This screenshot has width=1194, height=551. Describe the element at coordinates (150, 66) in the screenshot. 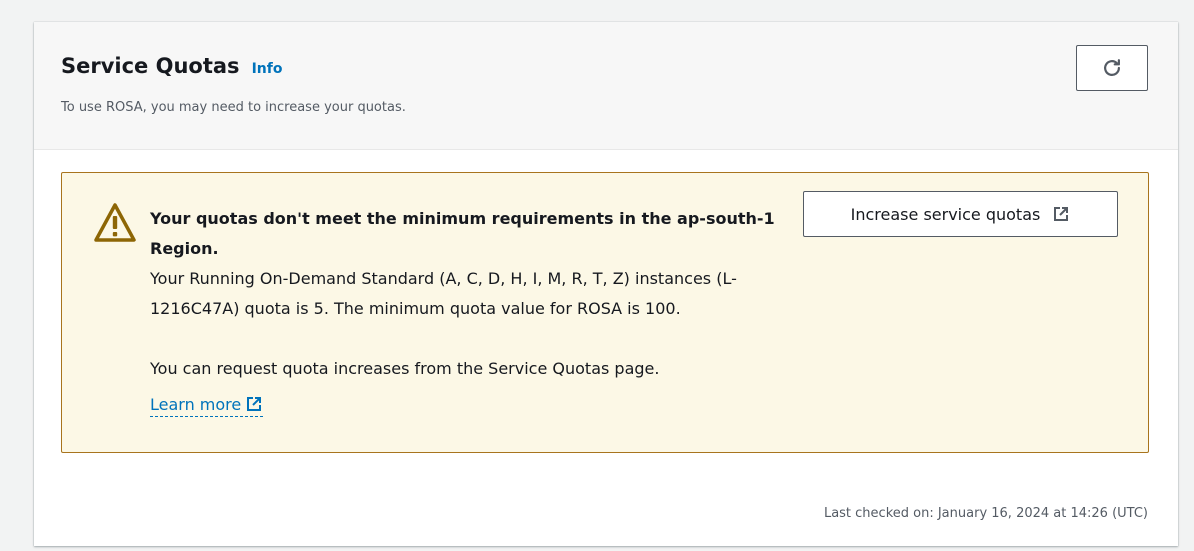

I see `page-title: Service Quotas` at that location.